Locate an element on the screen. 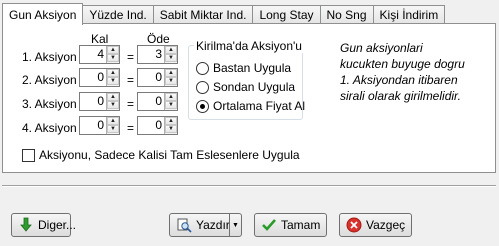 This screenshot has height=246, width=499. kal-value-4: 0 is located at coordinates (100, 125).